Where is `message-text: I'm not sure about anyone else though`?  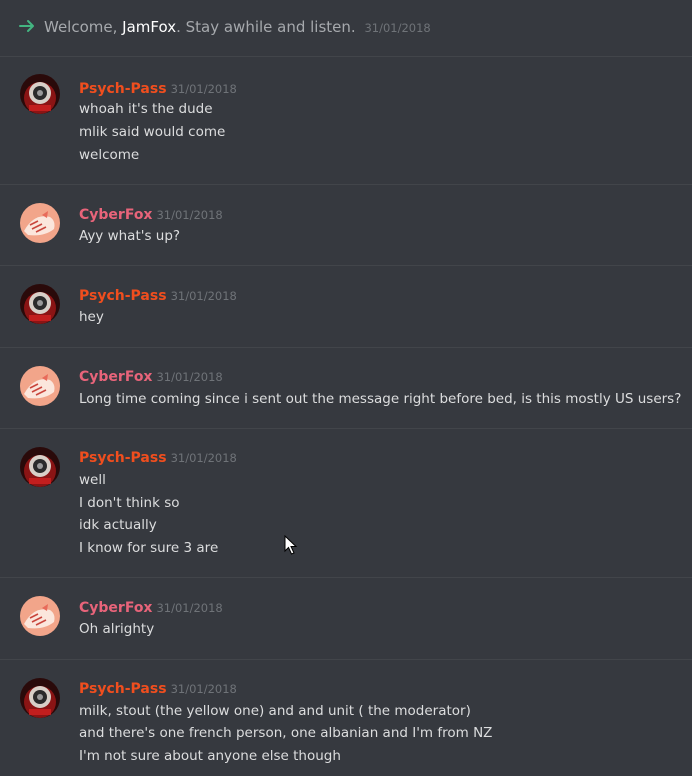 message-text: I'm not sure about anyone else though is located at coordinates (210, 756).